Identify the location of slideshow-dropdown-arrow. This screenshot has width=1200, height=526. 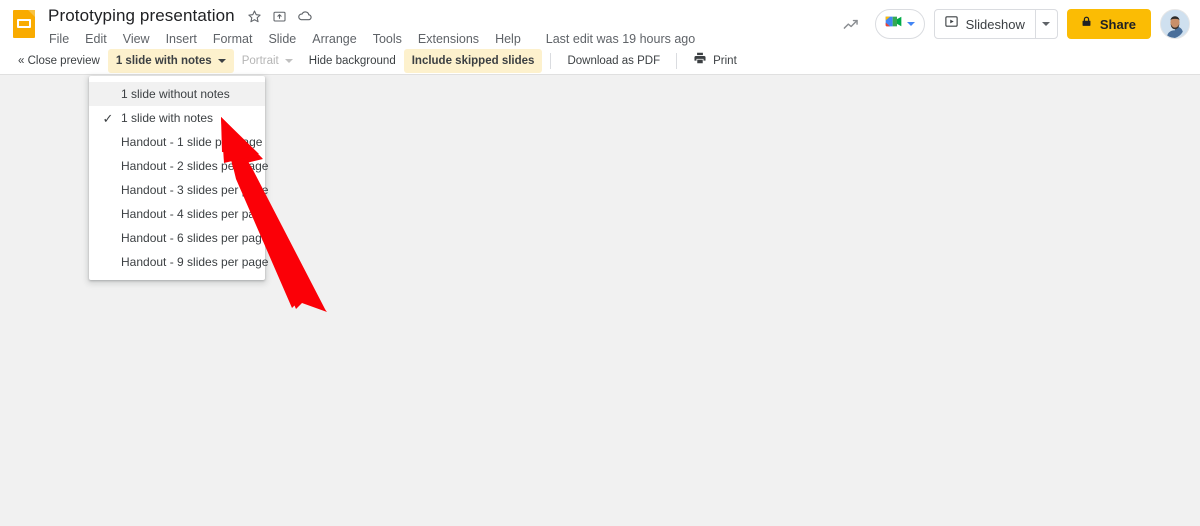
(1045, 24).